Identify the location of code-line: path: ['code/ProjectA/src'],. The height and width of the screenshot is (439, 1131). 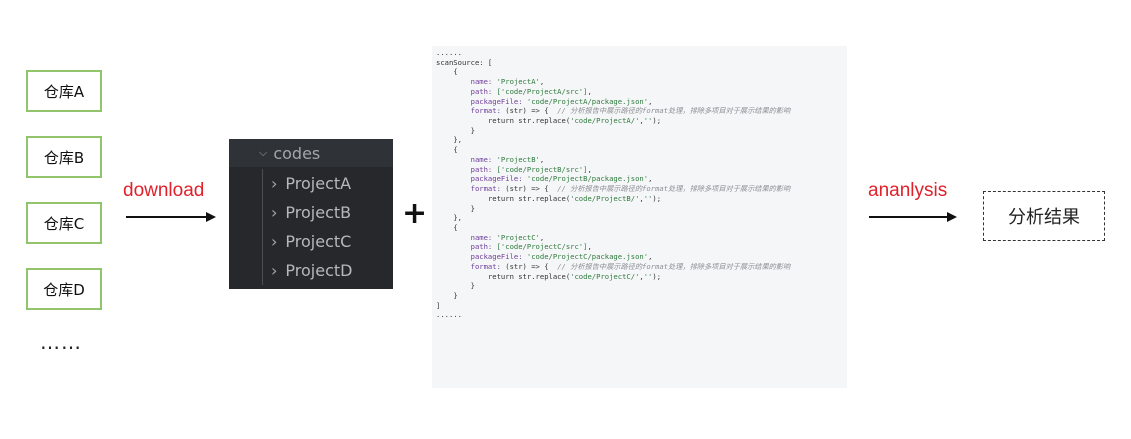
(641, 92).